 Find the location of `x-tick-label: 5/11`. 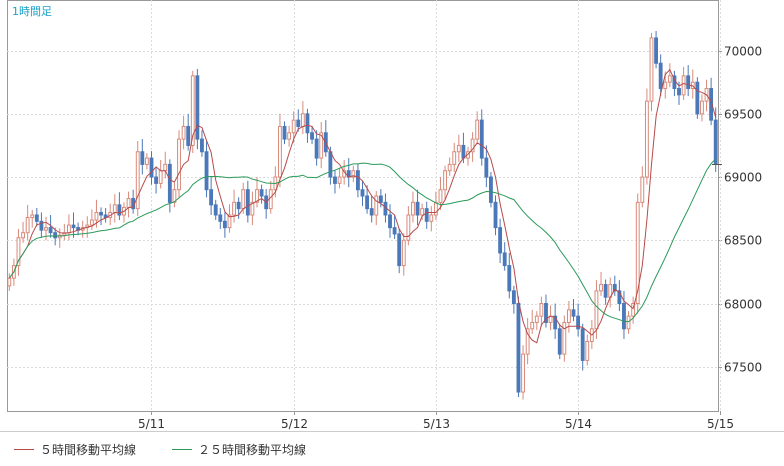

x-tick-label: 5/11 is located at coordinates (151, 424).